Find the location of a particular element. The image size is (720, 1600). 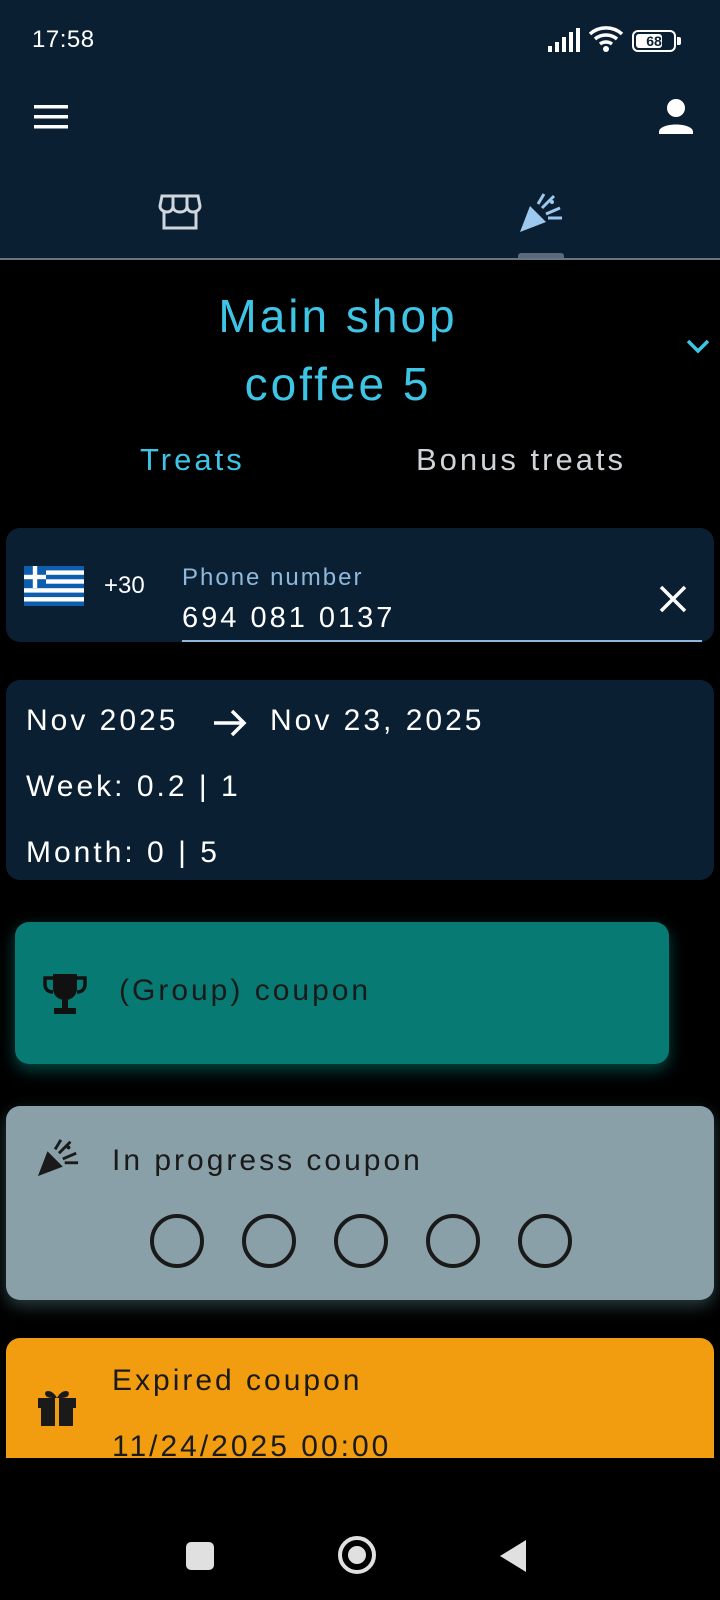

dial-code: +30 is located at coordinates (124, 586).